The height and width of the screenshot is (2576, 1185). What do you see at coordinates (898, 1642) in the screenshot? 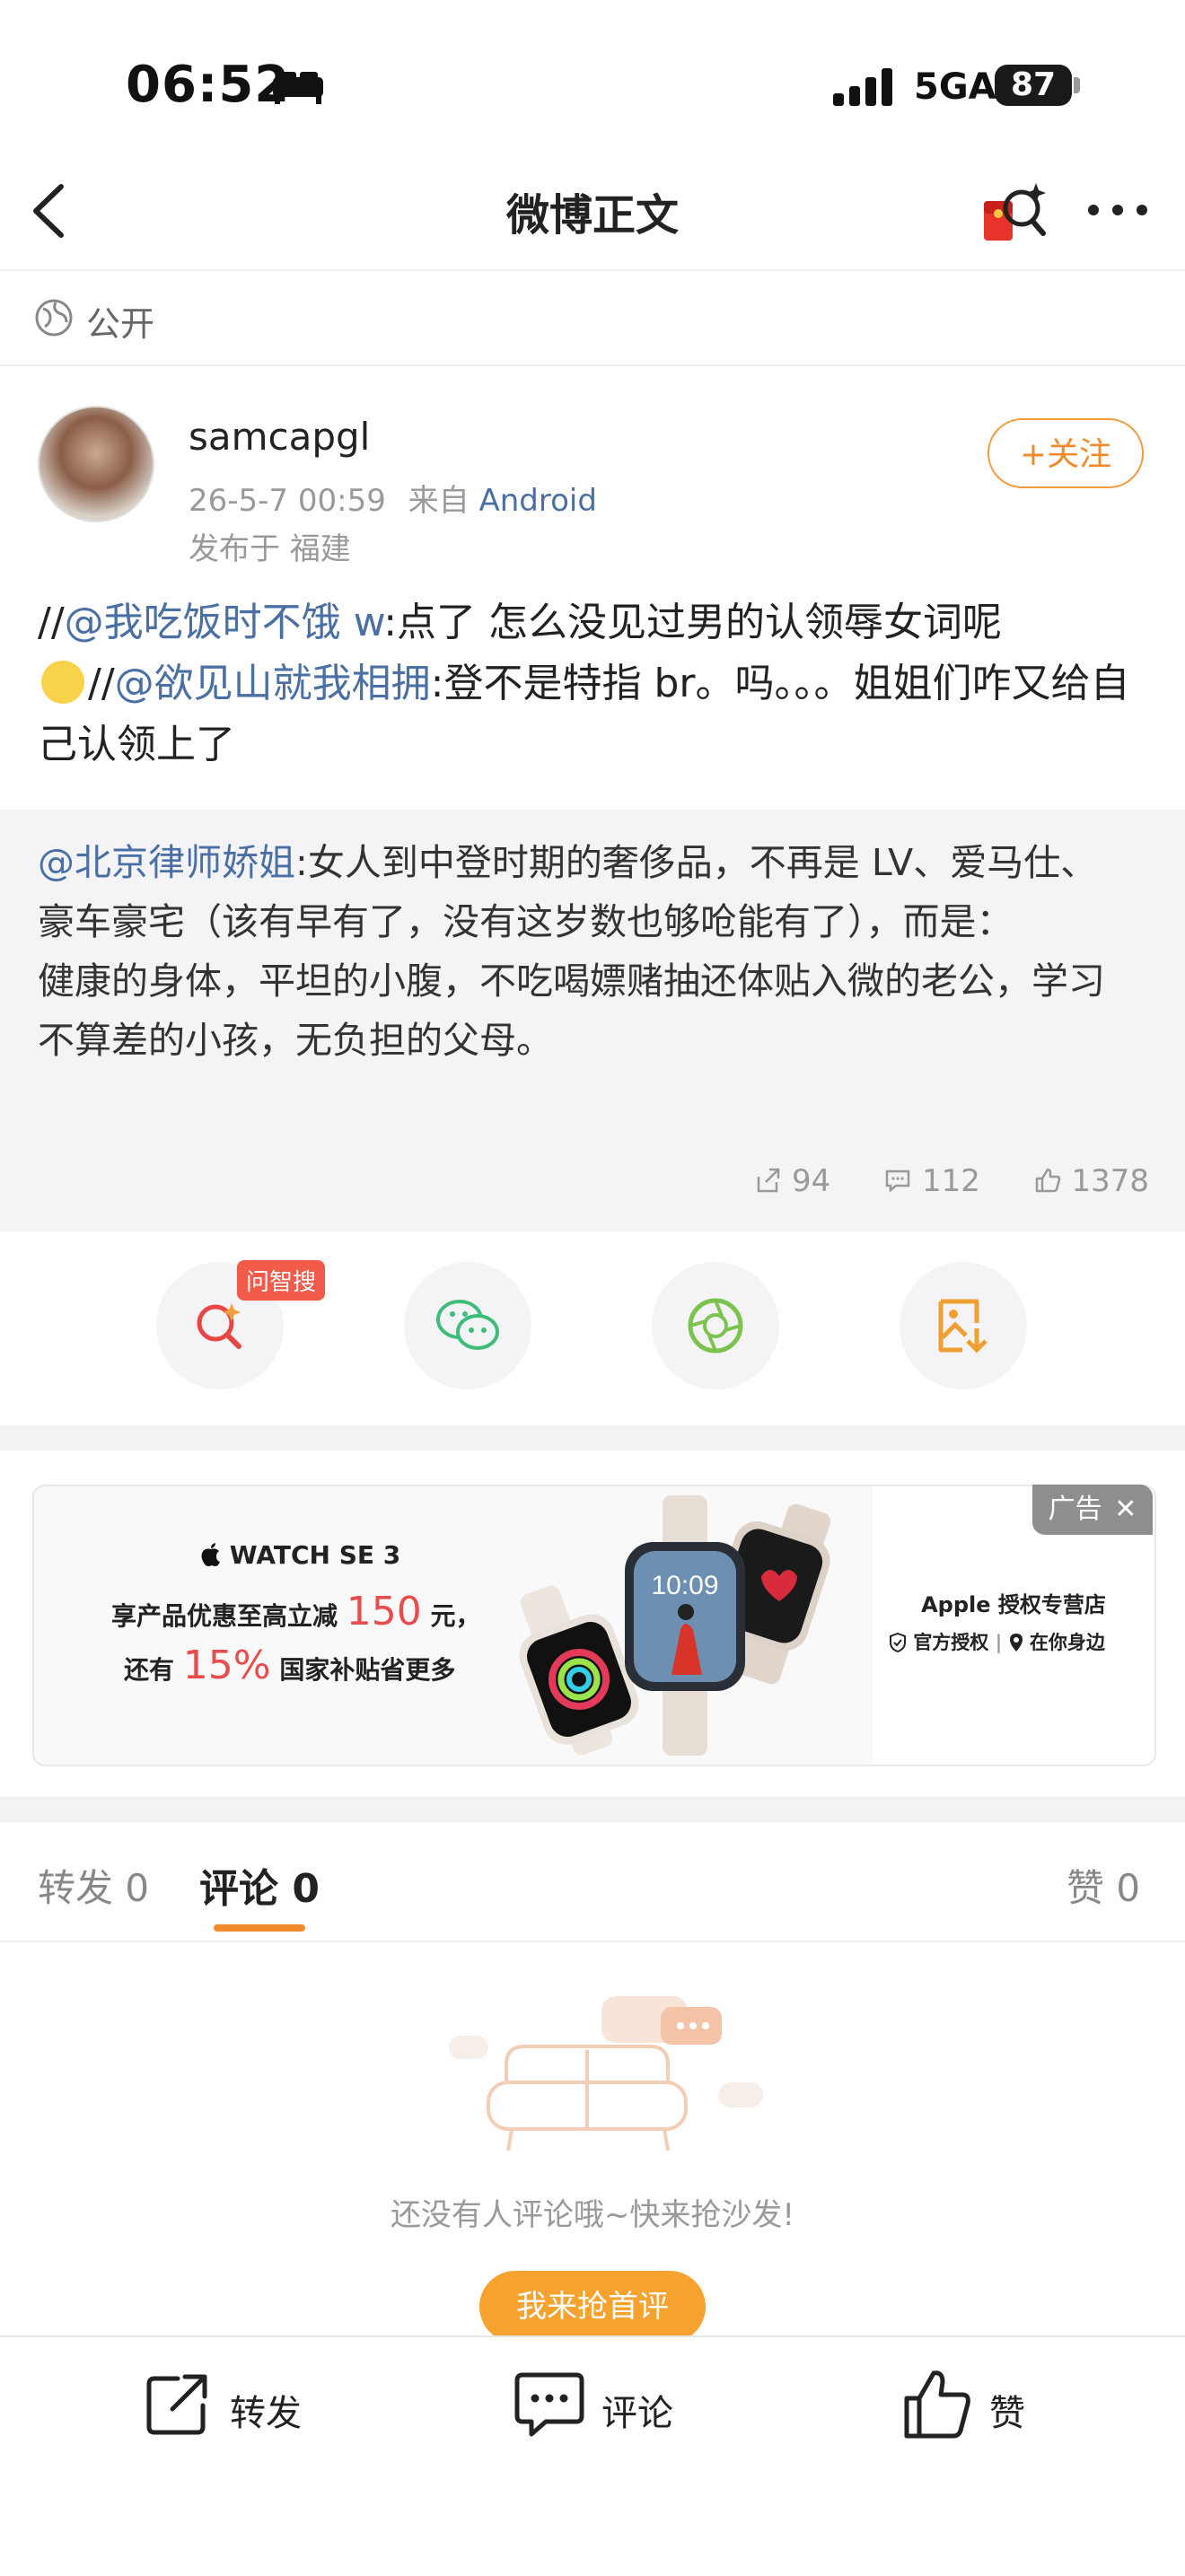
I see `shield-check-icon` at bounding box center [898, 1642].